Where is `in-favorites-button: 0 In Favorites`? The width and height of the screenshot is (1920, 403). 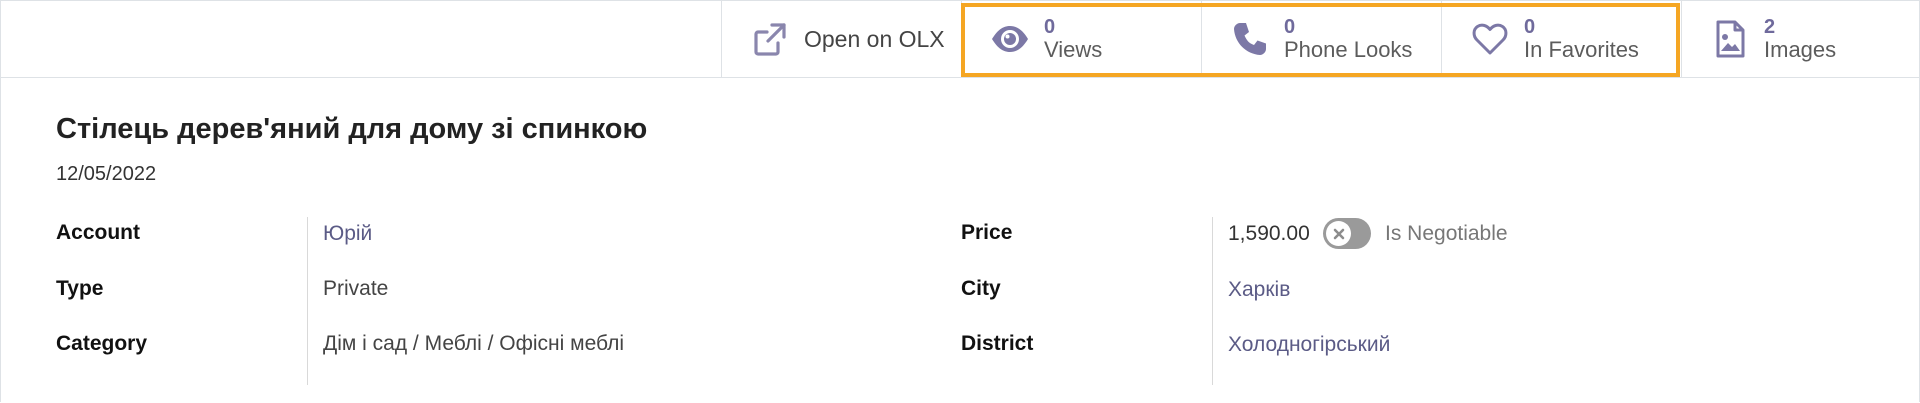
in-favorites-button: 0 In Favorites is located at coordinates (1561, 39).